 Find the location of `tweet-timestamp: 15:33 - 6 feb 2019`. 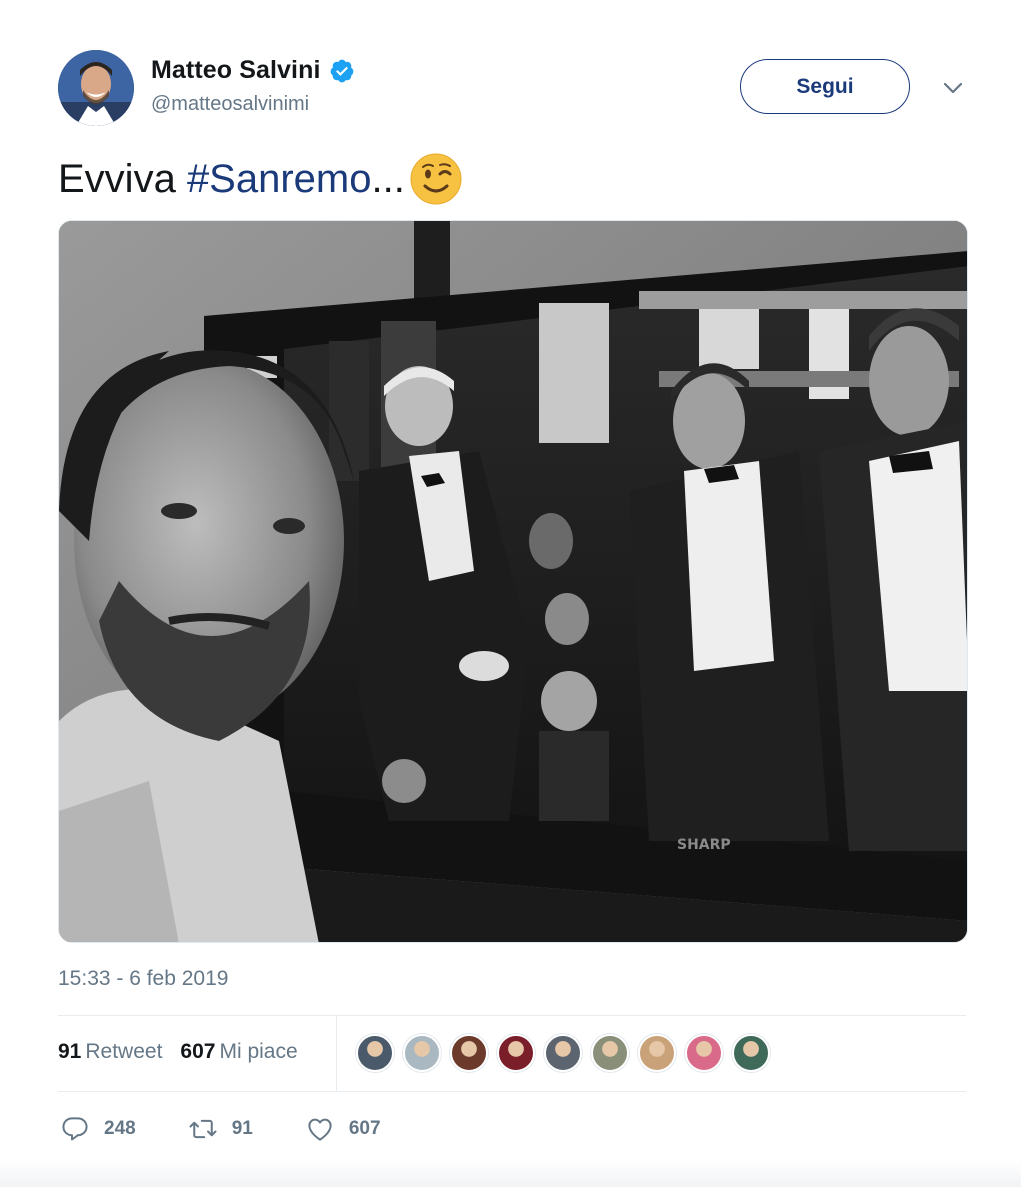

tweet-timestamp: 15:33 - 6 feb 2019 is located at coordinates (143, 979).